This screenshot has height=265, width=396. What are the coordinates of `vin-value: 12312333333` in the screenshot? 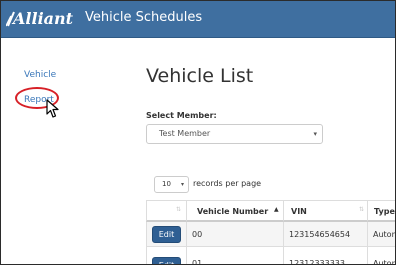 It's located at (317, 262).